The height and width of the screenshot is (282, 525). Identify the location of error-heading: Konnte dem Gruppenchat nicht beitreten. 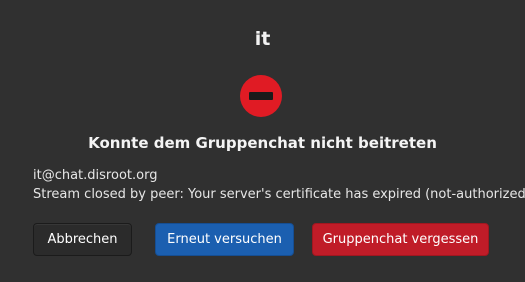
(262, 143).